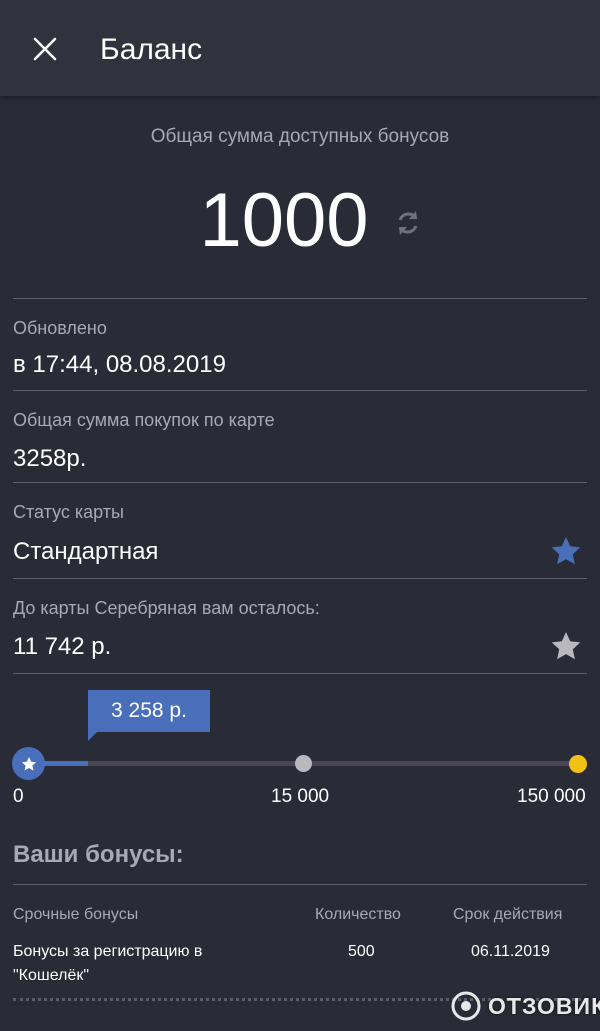  I want to click on close-button, so click(45, 49).